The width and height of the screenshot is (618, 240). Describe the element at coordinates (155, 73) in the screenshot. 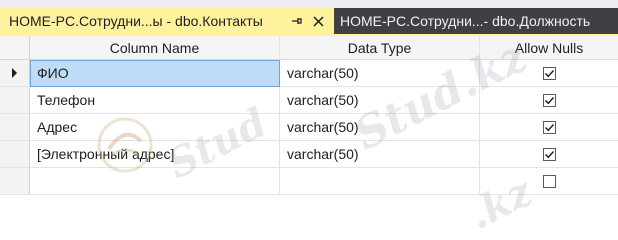

I see `column-name-cell: ФИО` at that location.